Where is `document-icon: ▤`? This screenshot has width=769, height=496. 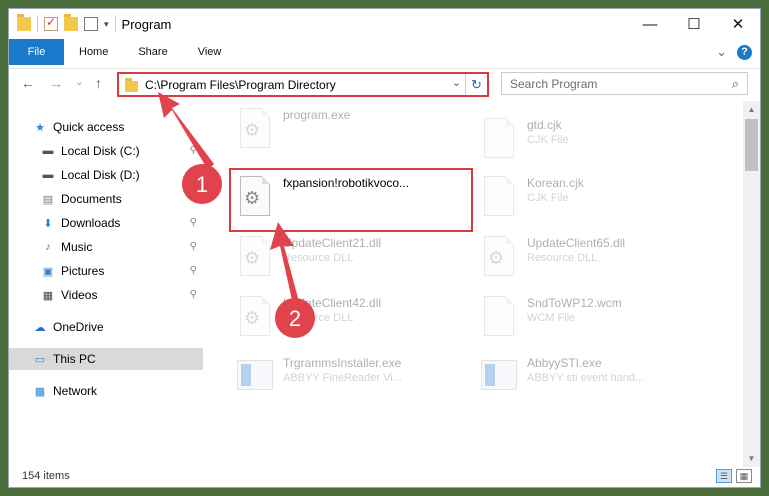
document-icon: ▤ is located at coordinates (48, 199).